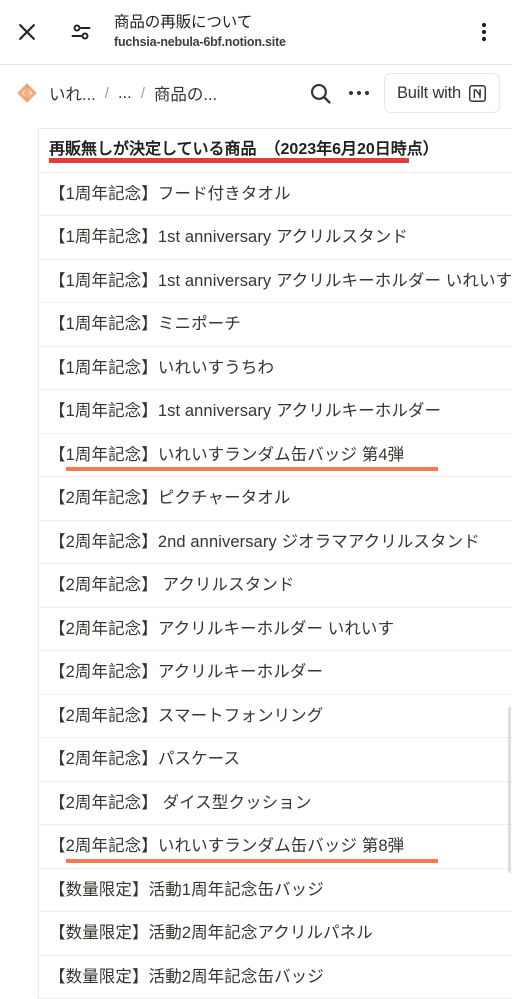 The height and width of the screenshot is (999, 512). I want to click on product-name: 【2周年記念】2nd anniversary ジオラマアクリルスタンド, so click(264, 541).